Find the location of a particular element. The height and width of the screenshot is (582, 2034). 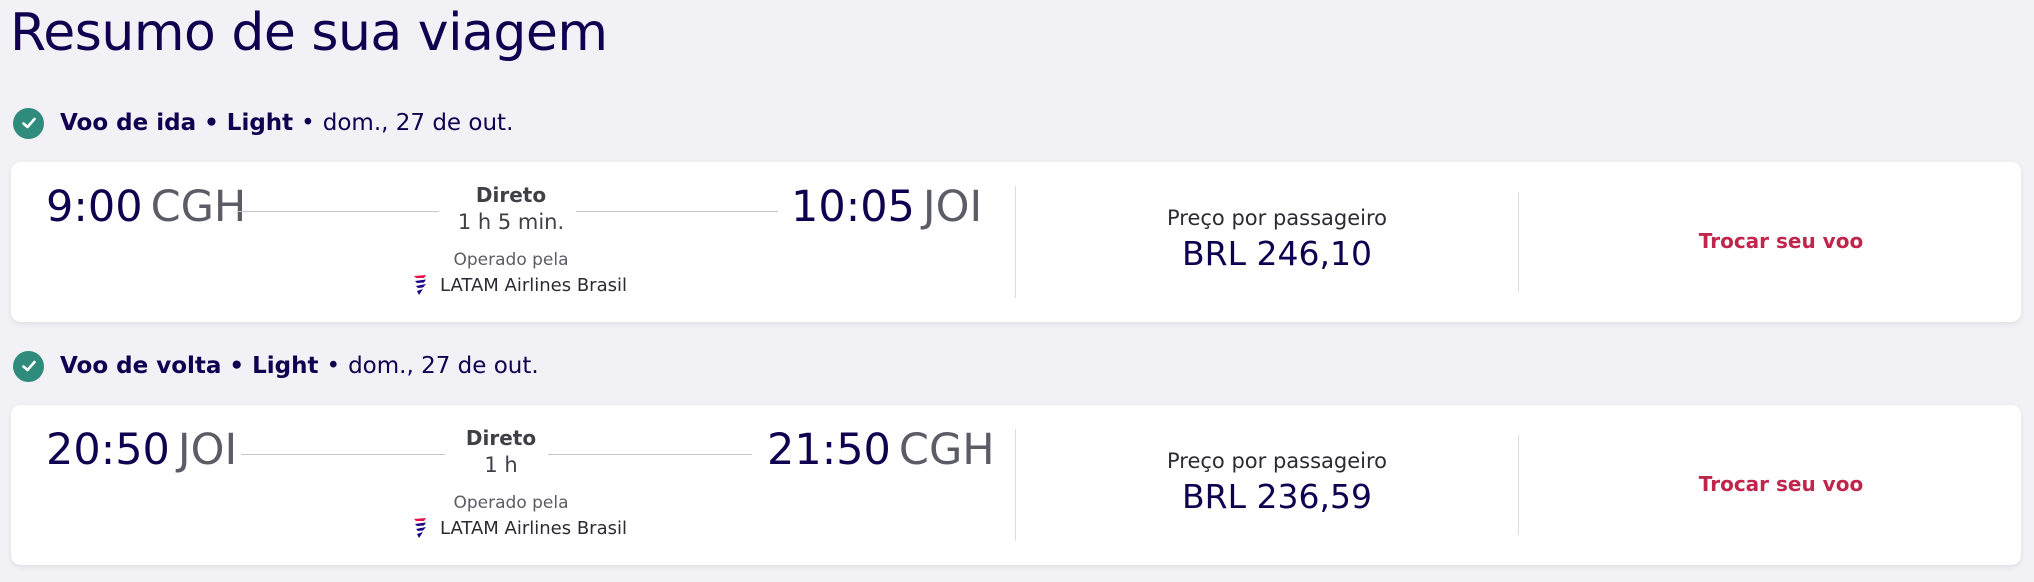

leg-type-label: Voo de volta is located at coordinates (141, 366).